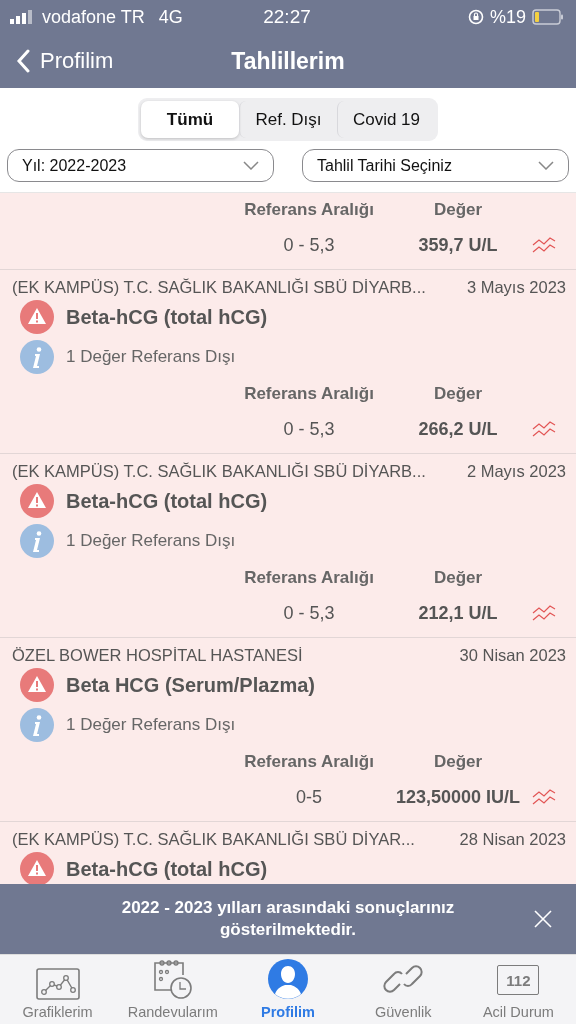  What do you see at coordinates (458, 429) in the screenshot?
I see `result-value: 266,2 U/L` at bounding box center [458, 429].